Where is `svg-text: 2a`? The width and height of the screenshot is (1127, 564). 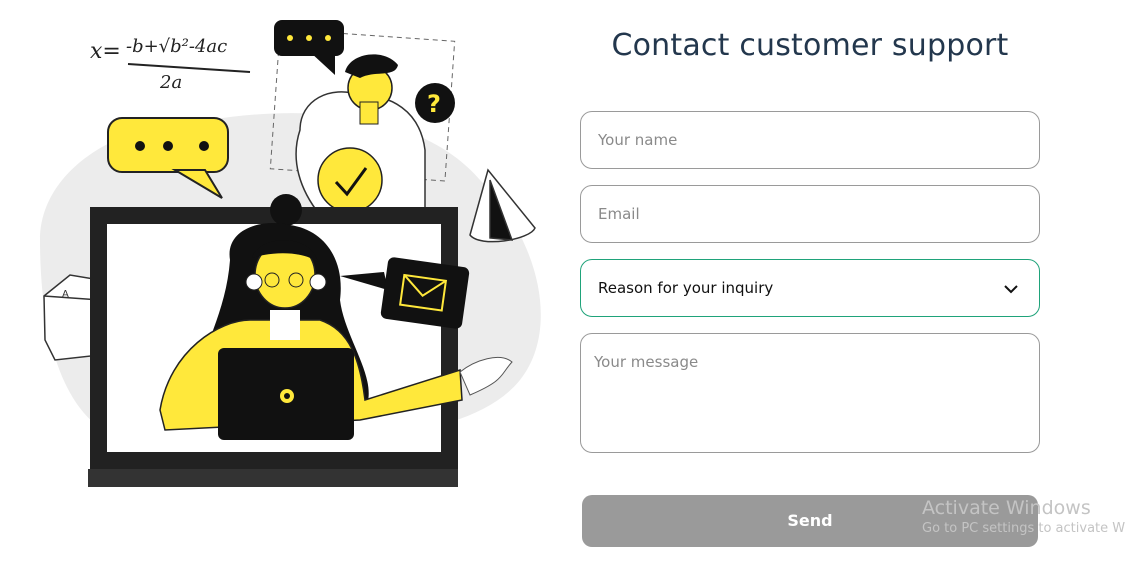 svg-text: 2a is located at coordinates (170, 82).